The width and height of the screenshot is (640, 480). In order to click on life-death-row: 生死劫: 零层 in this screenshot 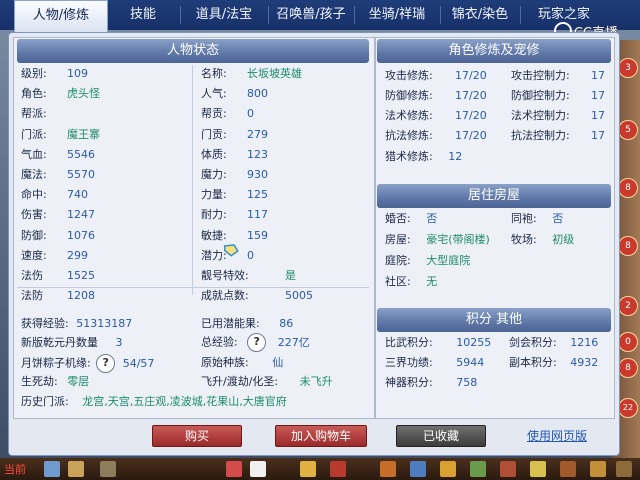, I will do `click(55, 381)`.